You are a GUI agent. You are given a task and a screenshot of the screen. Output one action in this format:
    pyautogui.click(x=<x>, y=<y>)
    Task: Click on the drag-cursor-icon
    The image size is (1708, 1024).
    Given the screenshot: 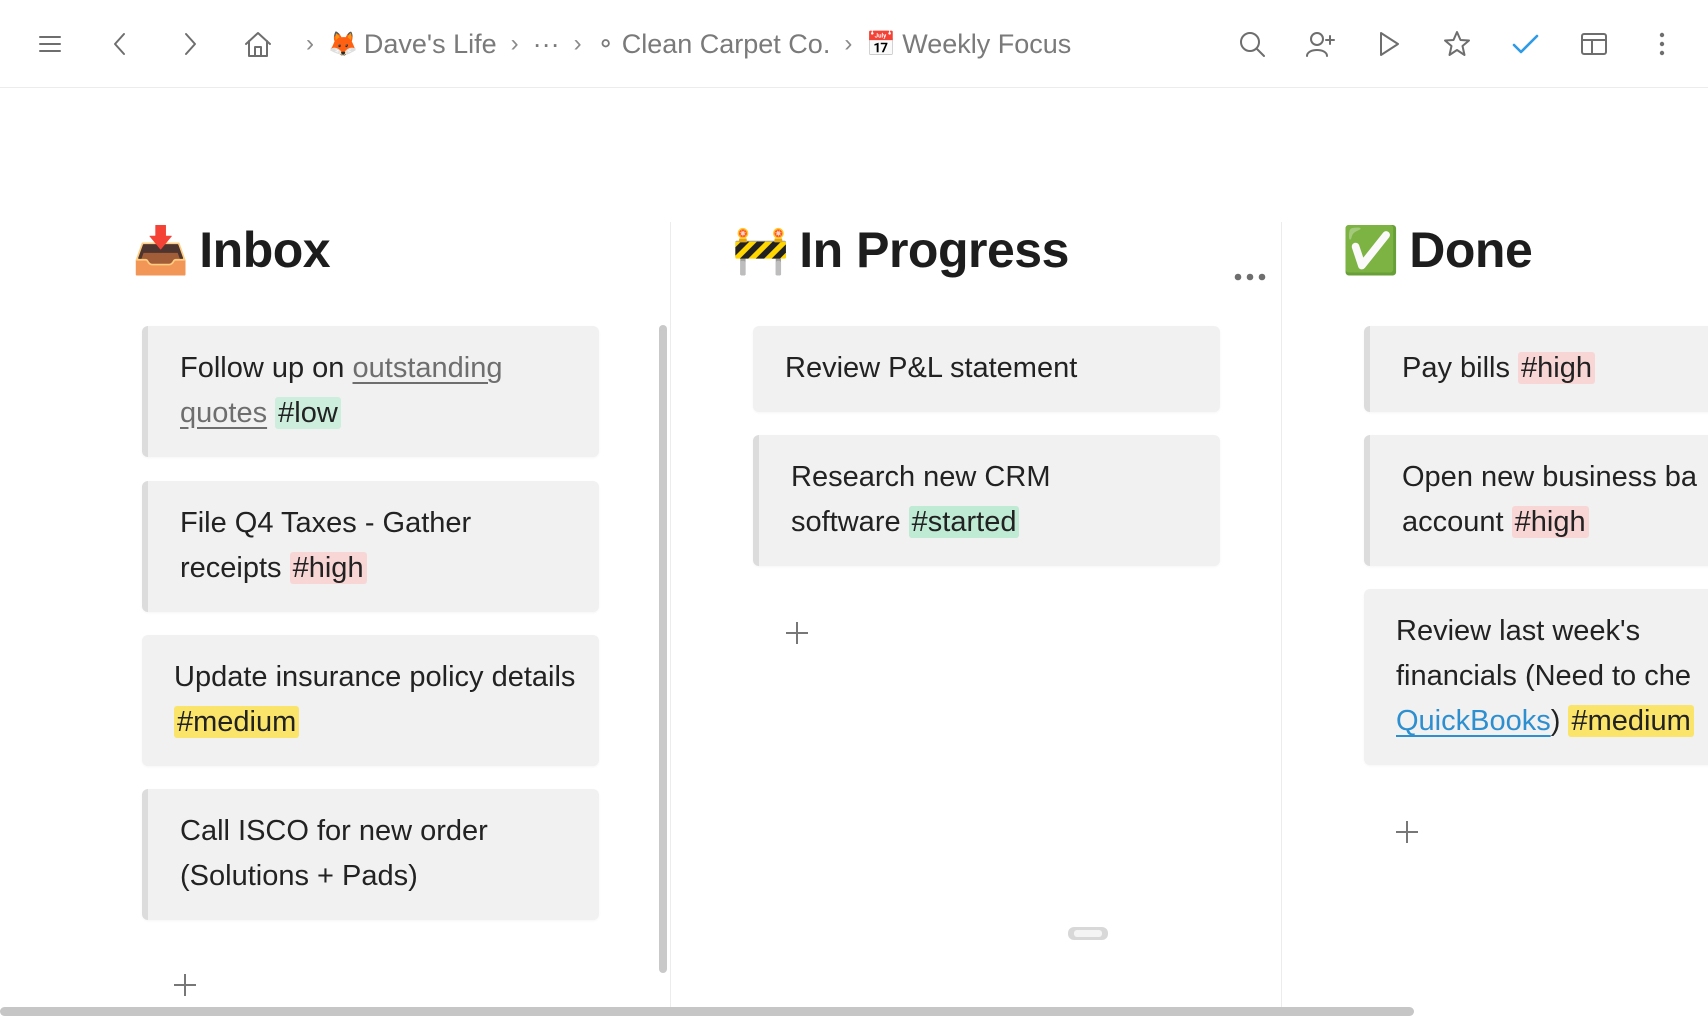 What is the action you would take?
    pyautogui.click(x=1089, y=934)
    